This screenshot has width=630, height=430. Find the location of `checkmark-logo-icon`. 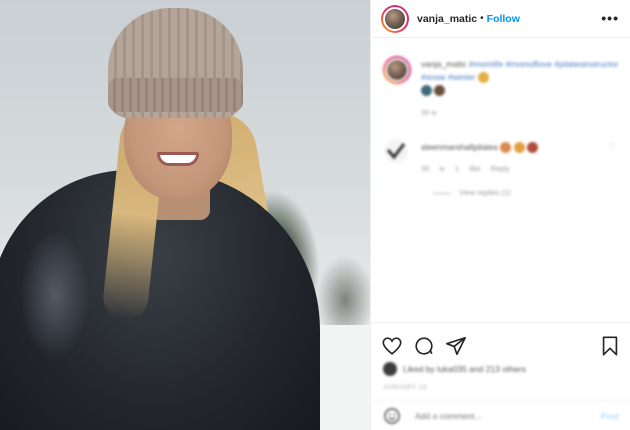

checkmark-logo-icon is located at coordinates (396, 151).